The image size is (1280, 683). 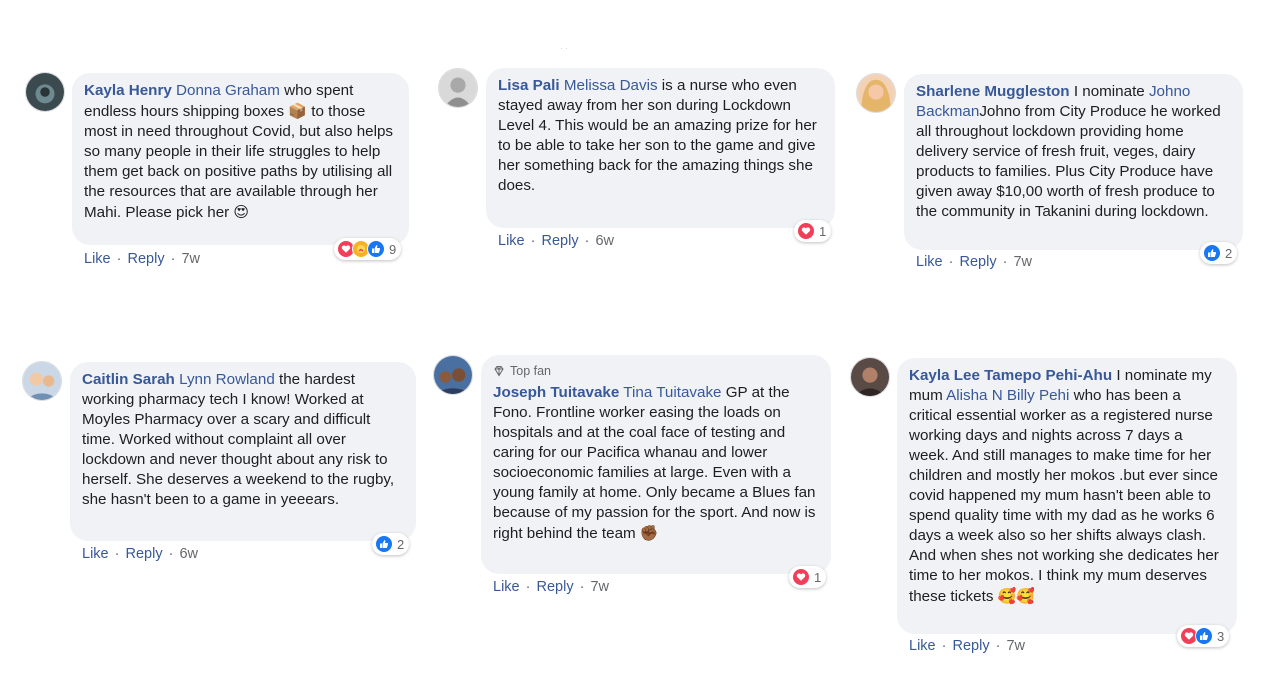 I want to click on top-fan-label: Top fan, so click(x=531, y=371).